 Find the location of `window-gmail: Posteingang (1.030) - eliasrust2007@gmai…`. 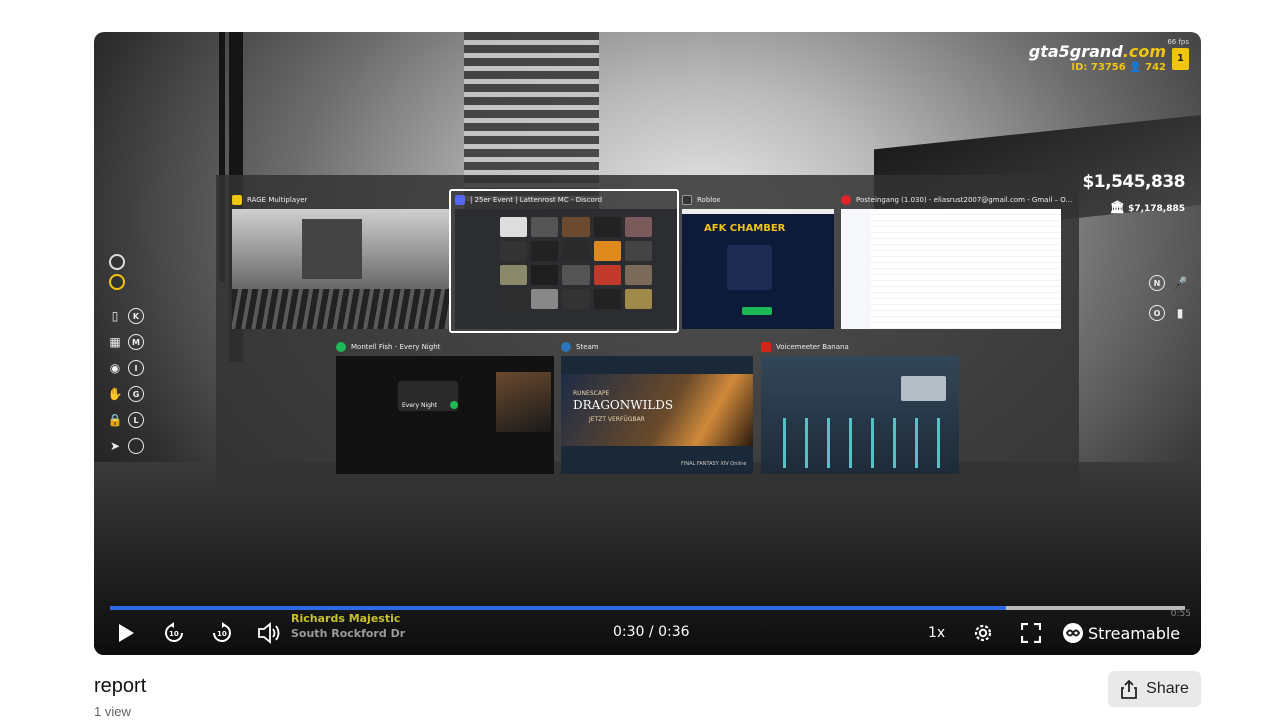

window-gmail: Posteingang (1.030) - eliasrust2007@gmai… is located at coordinates (956, 261).